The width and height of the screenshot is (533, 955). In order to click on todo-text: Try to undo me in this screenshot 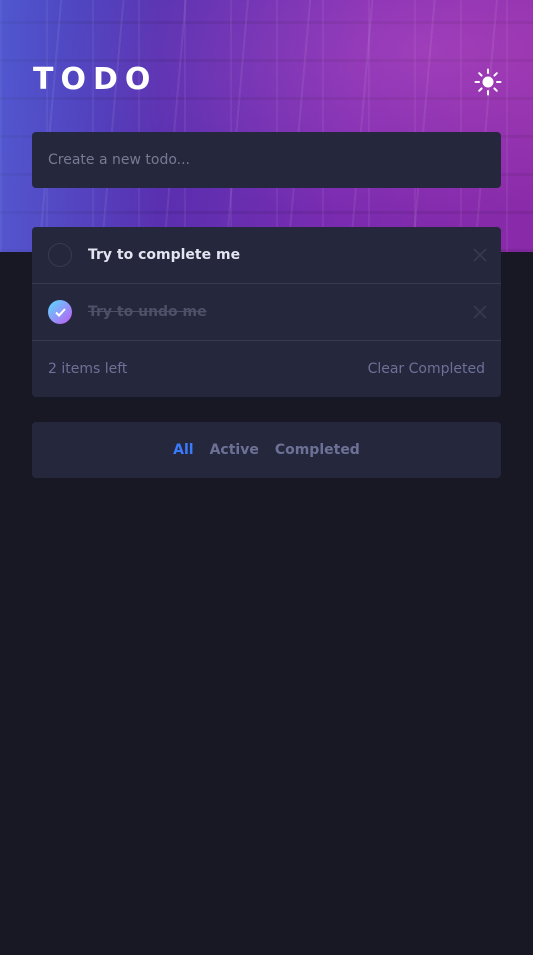, I will do `click(147, 312)`.